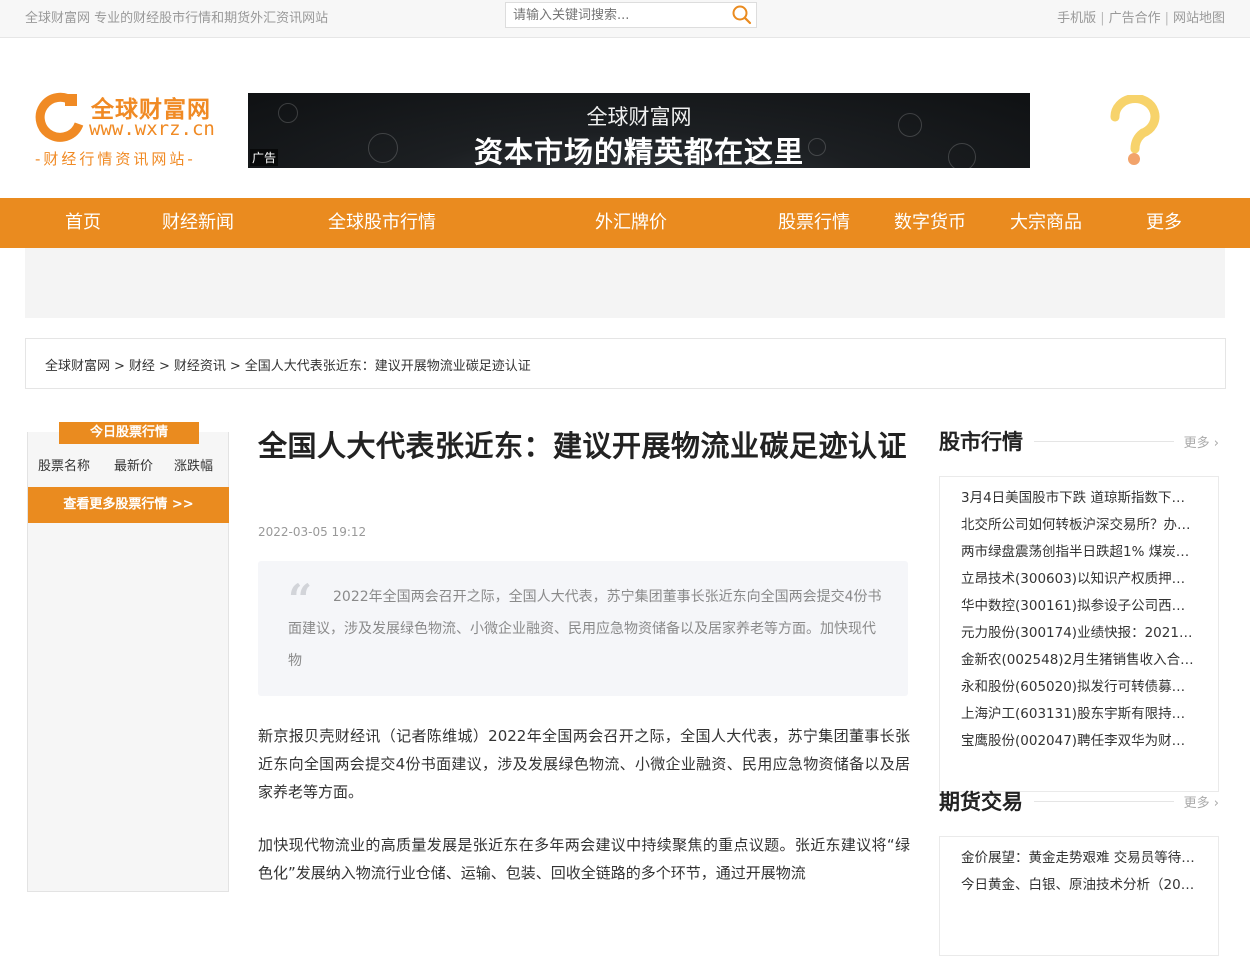  Describe the element at coordinates (264, 157) in the screenshot. I see `ad-label: 广告` at that location.